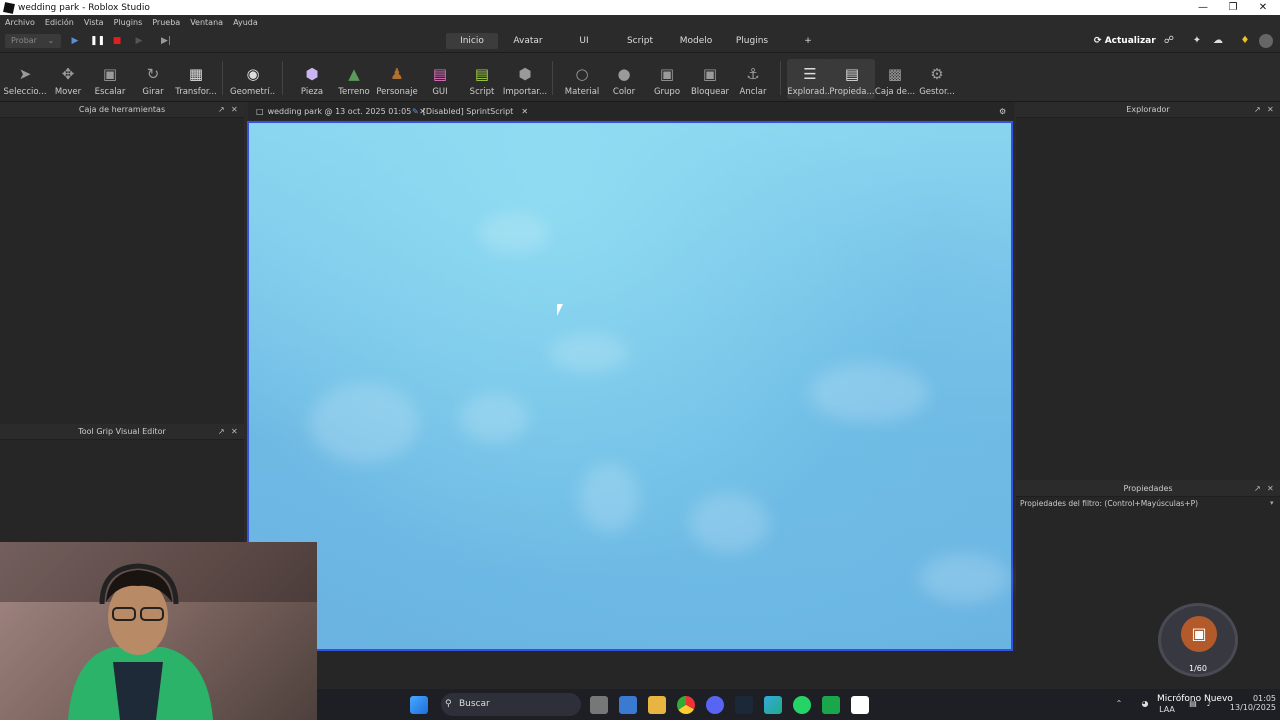 Image resolution: width=1280 pixels, height=720 pixels. I want to click on microphone-icon: ◕, so click(1145, 703).